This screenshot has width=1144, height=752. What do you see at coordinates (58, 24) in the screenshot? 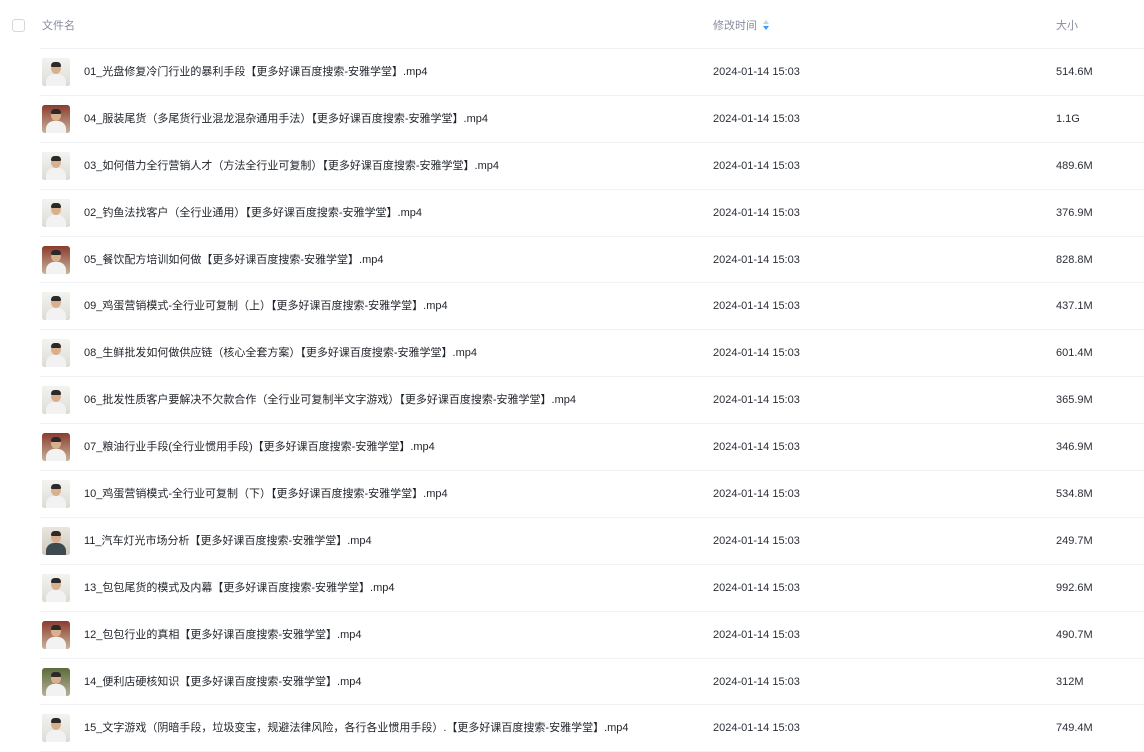
I see `column-header-name: 文件名` at bounding box center [58, 24].